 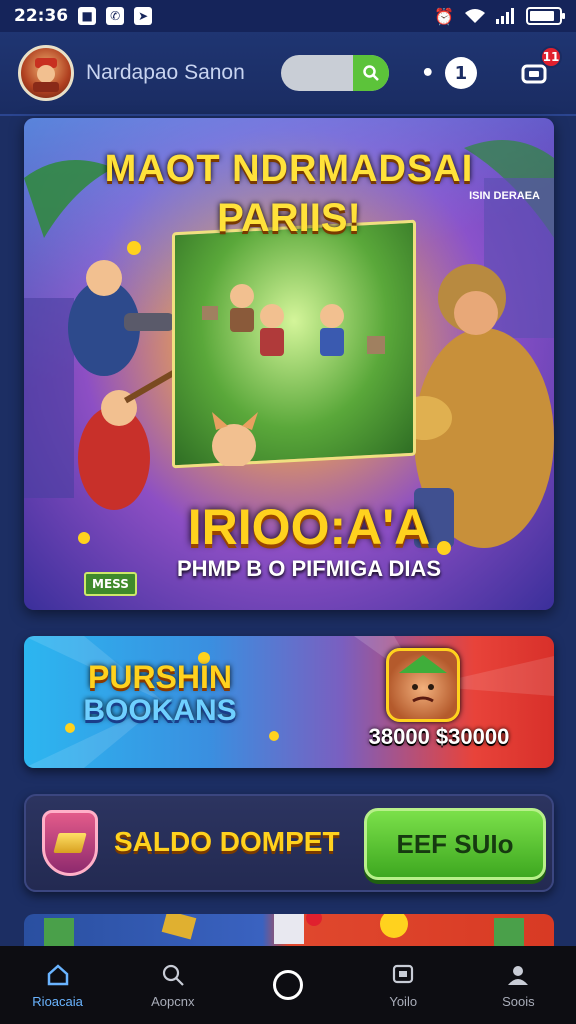 I want to click on nav-item-search: Aopcnx, so click(x=172, y=985).